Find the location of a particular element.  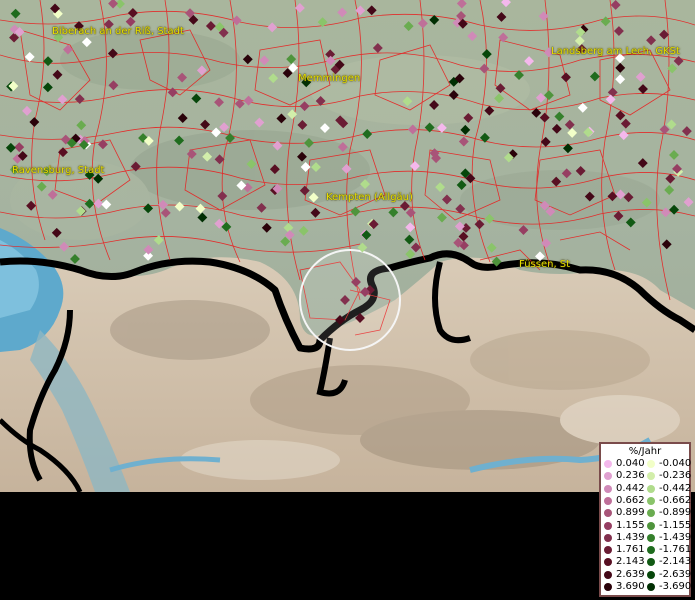

legend-value: -0.442 is located at coordinates (675, 488).